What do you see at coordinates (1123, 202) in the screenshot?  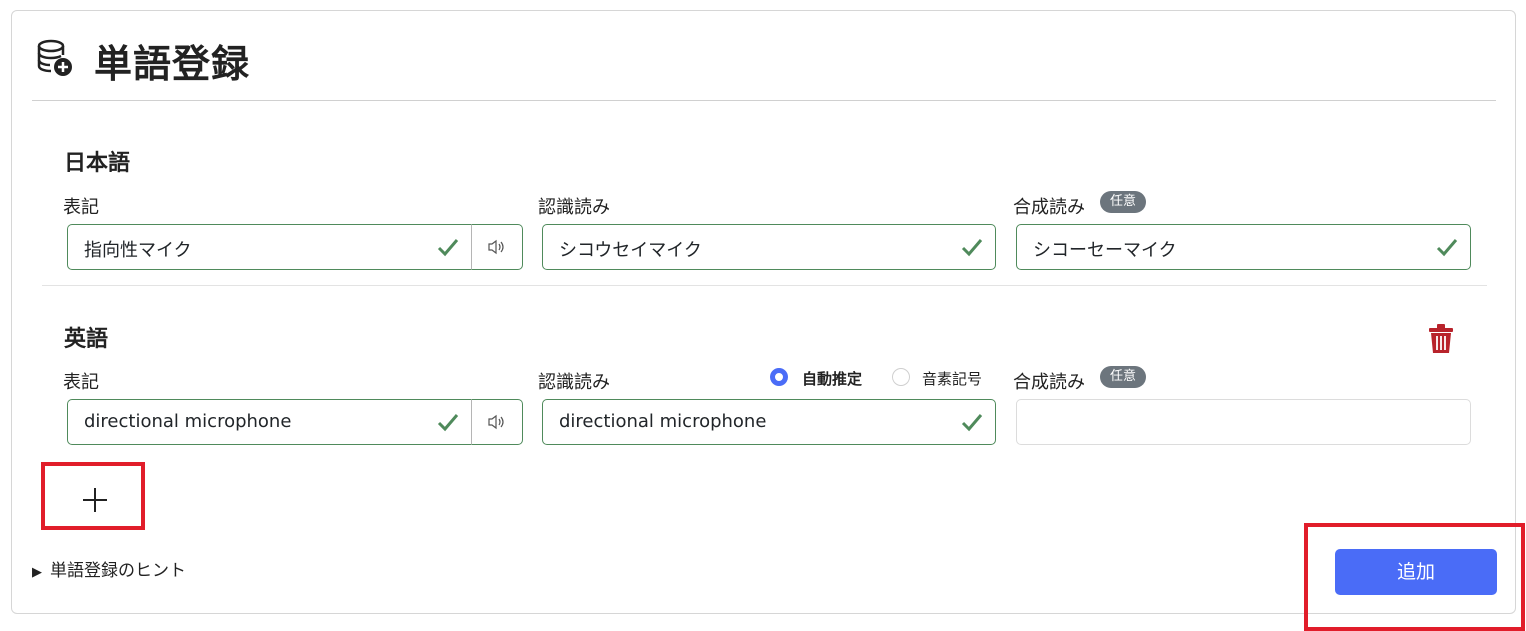 I see `optional-badge-ja: 任意` at bounding box center [1123, 202].